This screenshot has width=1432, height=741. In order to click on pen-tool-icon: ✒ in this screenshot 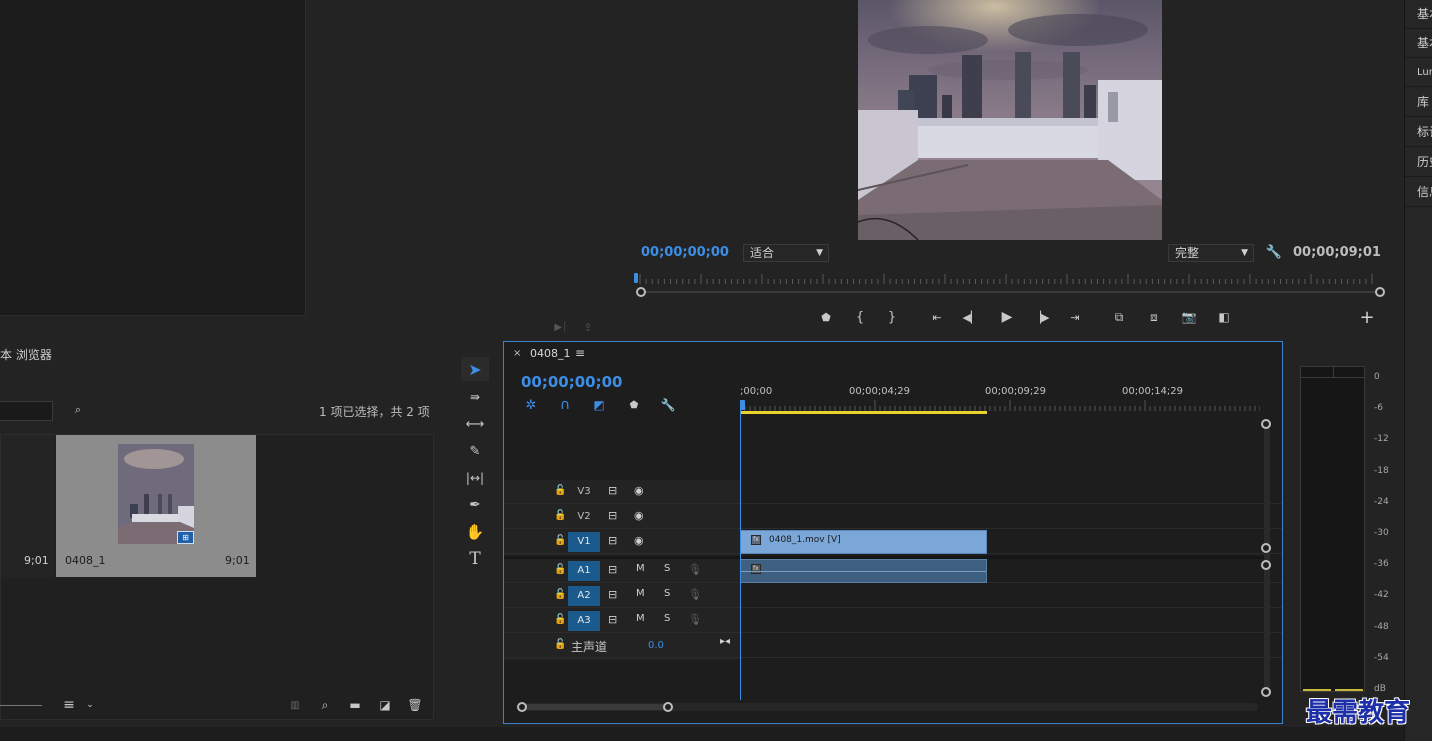, I will do `click(475, 505)`.